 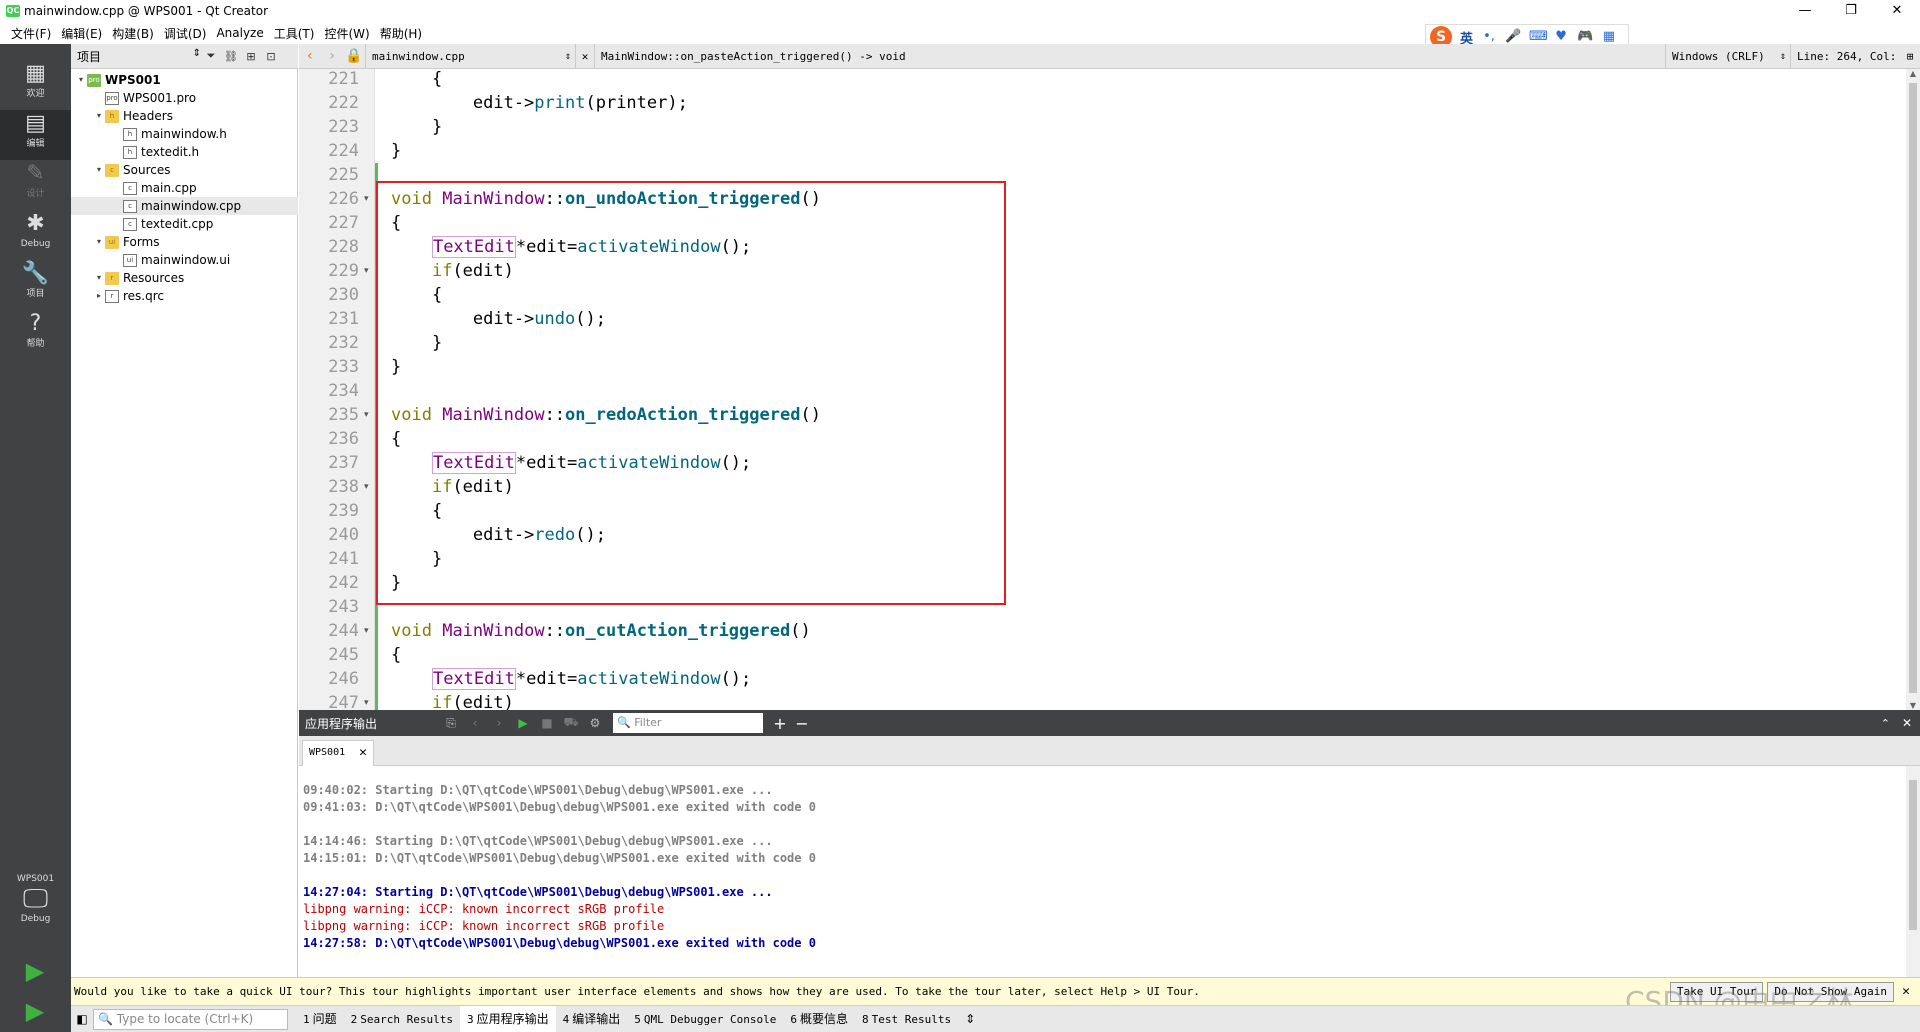 I want to click on forward-arrow-icon: ›, so click(x=332, y=56).